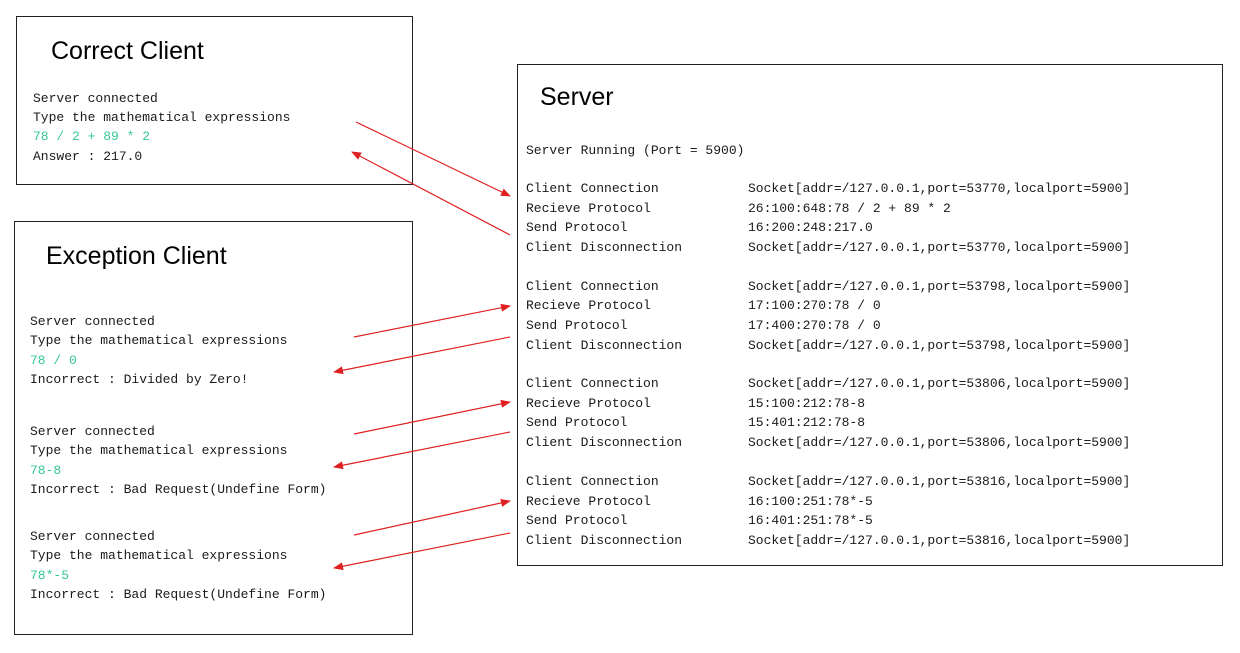 This screenshot has width=1240, height=653. Describe the element at coordinates (53, 360) in the screenshot. I see `exception-input-line: 78 / 0` at that location.